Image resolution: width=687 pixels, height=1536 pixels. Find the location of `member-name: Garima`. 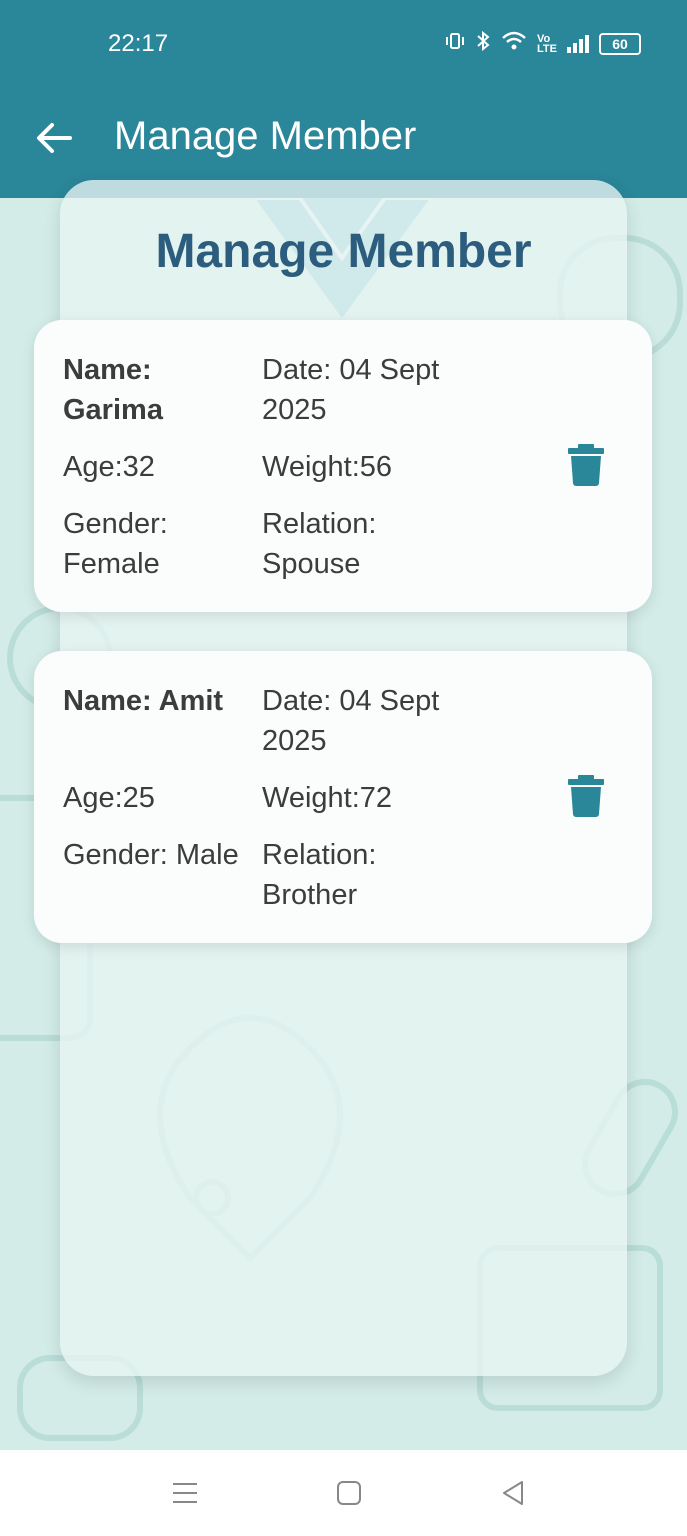

member-name: Garima is located at coordinates (113, 410).